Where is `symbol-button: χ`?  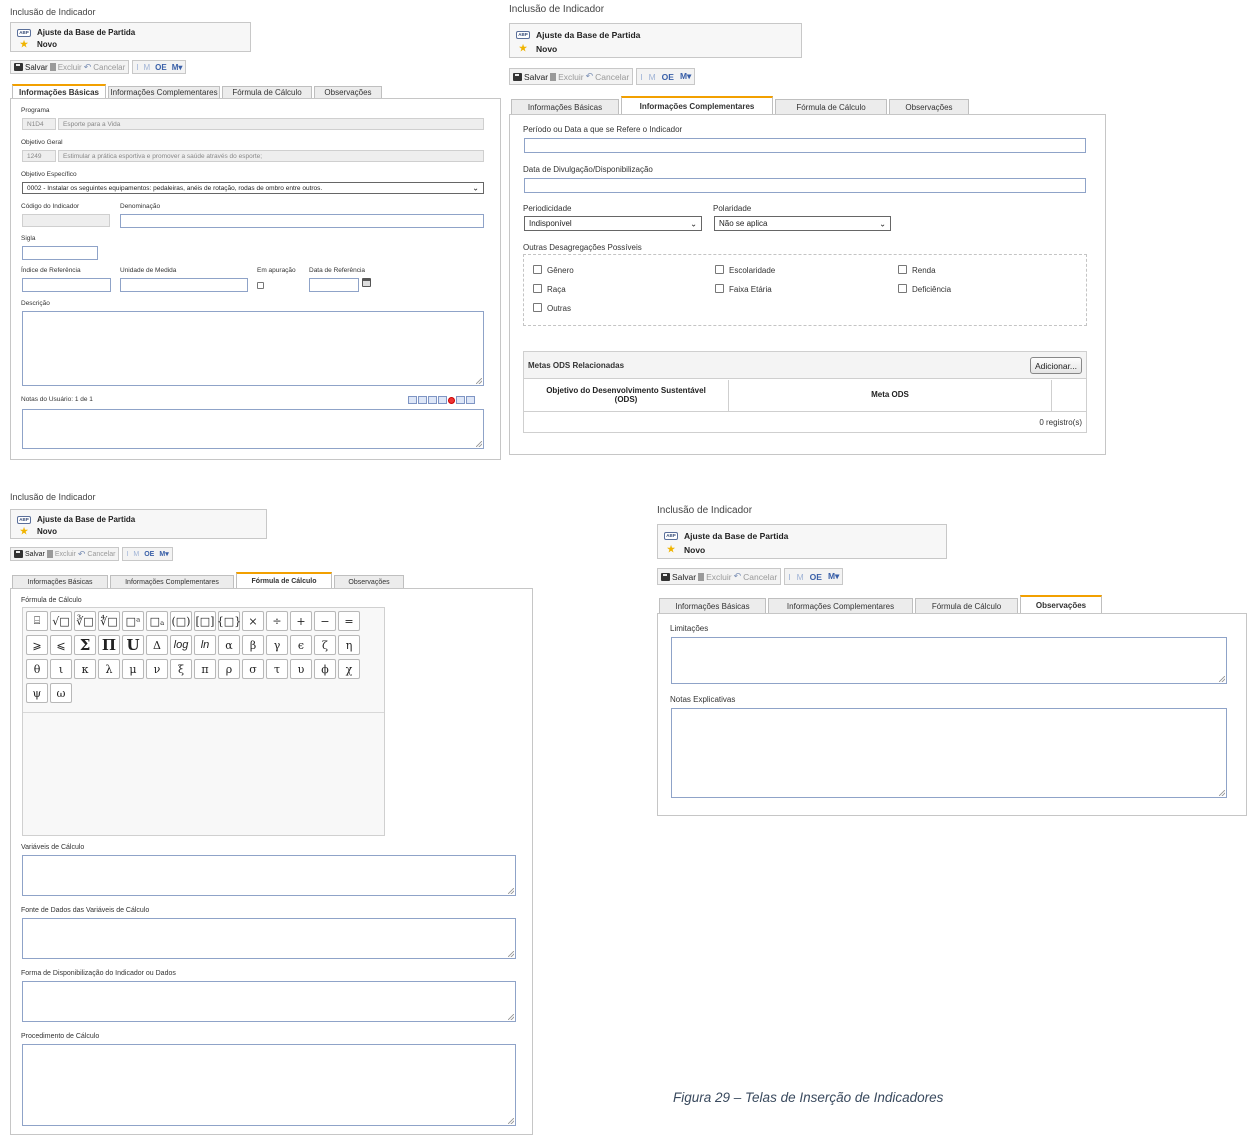
symbol-button: χ is located at coordinates (349, 669).